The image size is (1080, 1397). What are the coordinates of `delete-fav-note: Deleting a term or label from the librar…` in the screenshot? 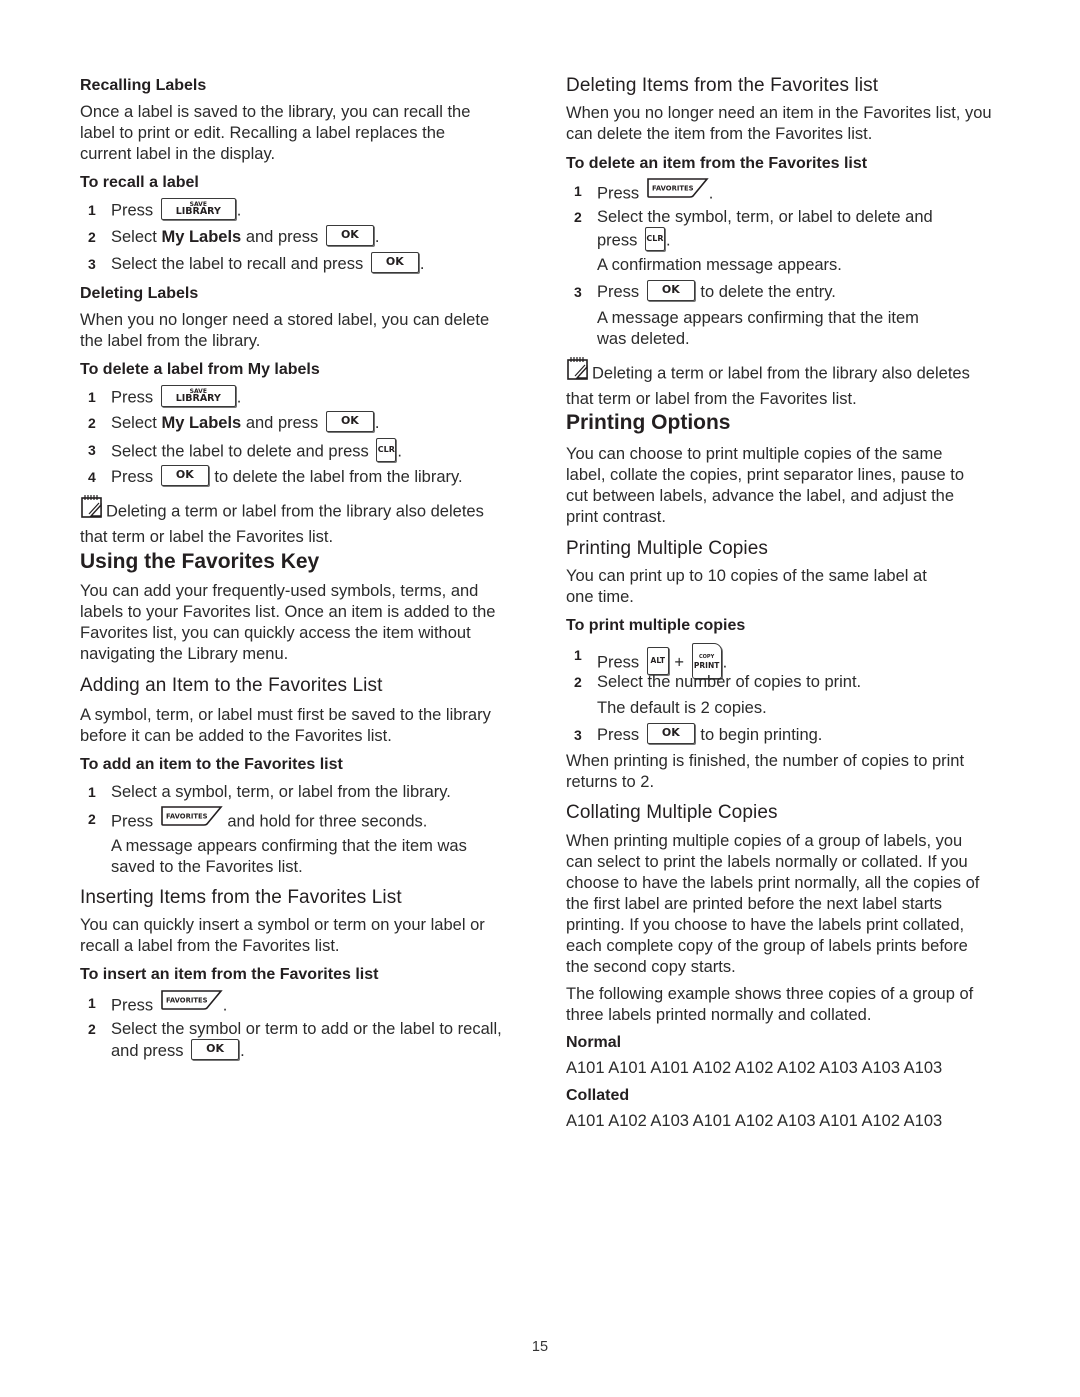 It's located at (786, 383).